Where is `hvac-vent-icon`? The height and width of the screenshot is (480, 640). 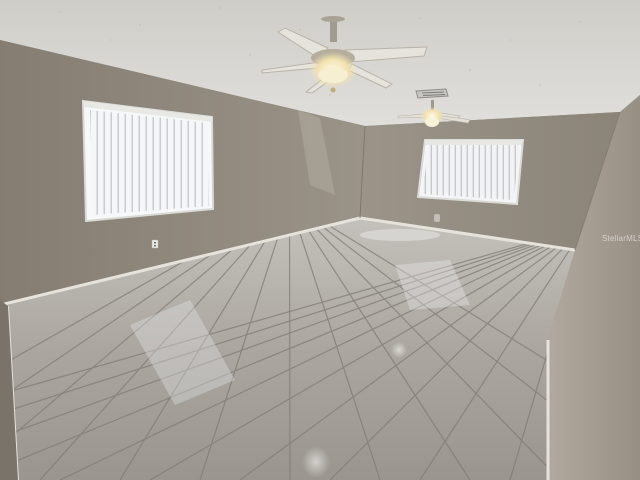
hvac-vent-icon is located at coordinates (432, 93).